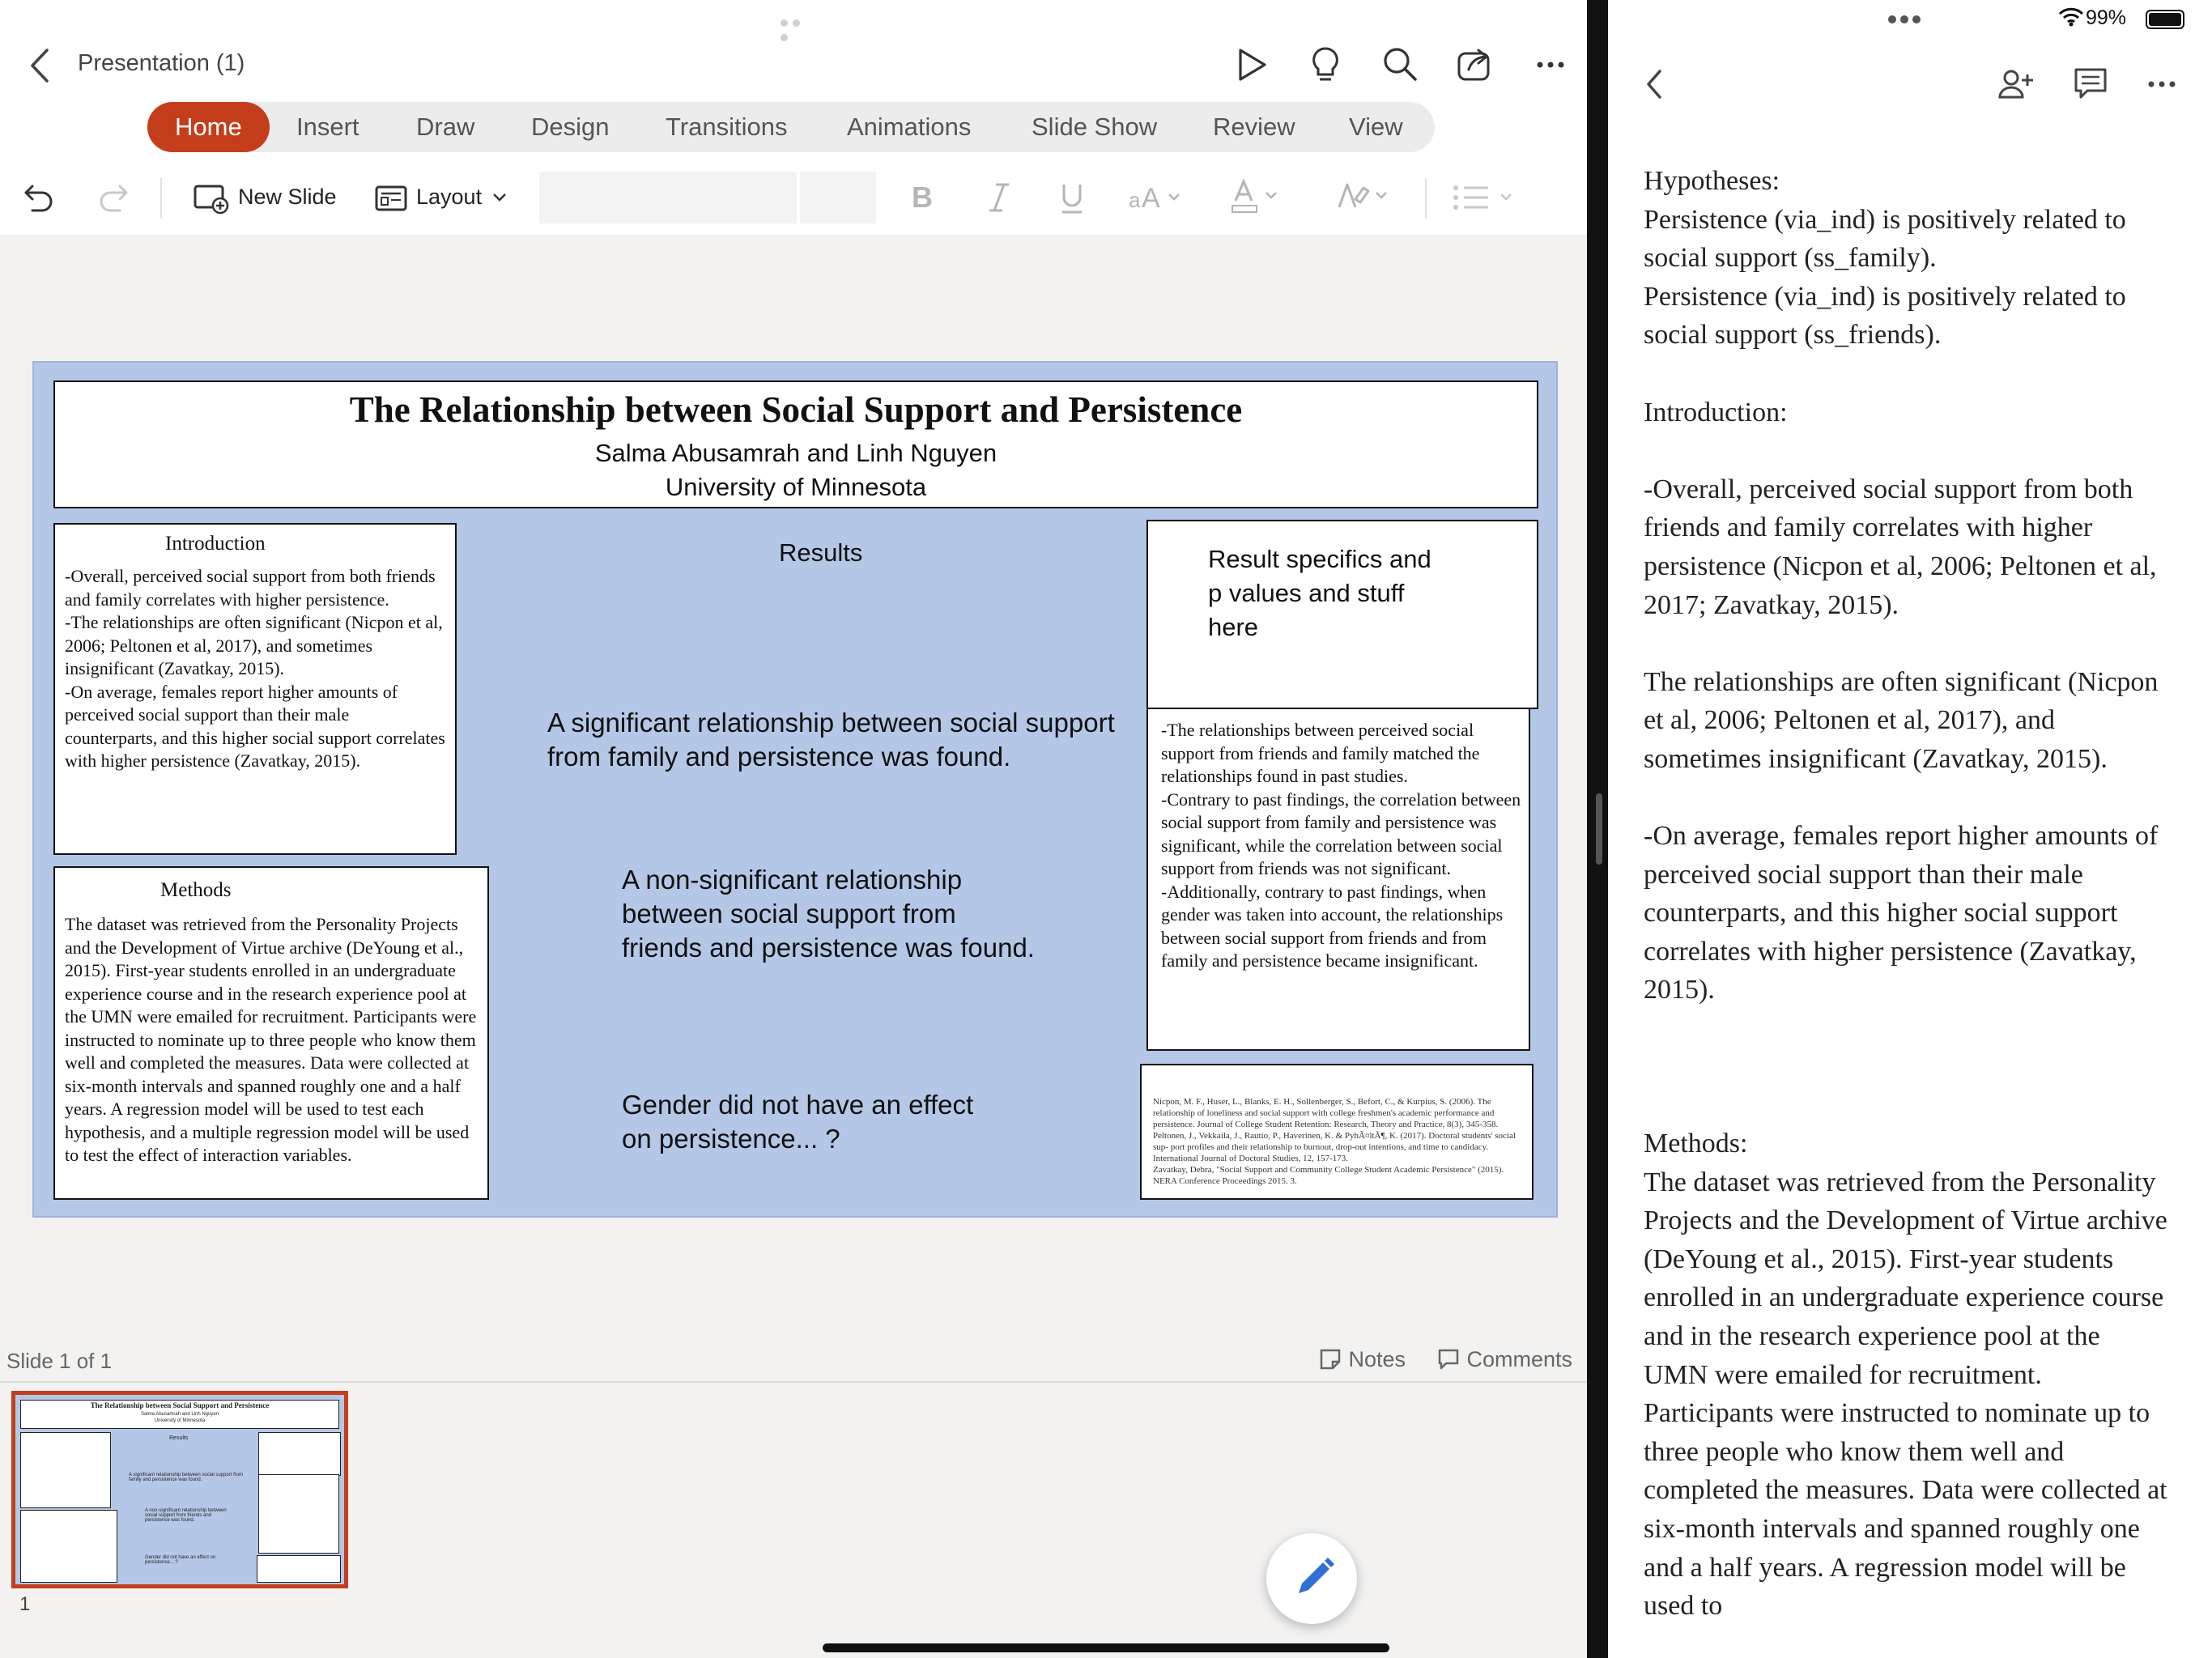 This screenshot has height=1658, width=2212. Describe the element at coordinates (1251, 65) in the screenshot. I see `play-button` at that location.